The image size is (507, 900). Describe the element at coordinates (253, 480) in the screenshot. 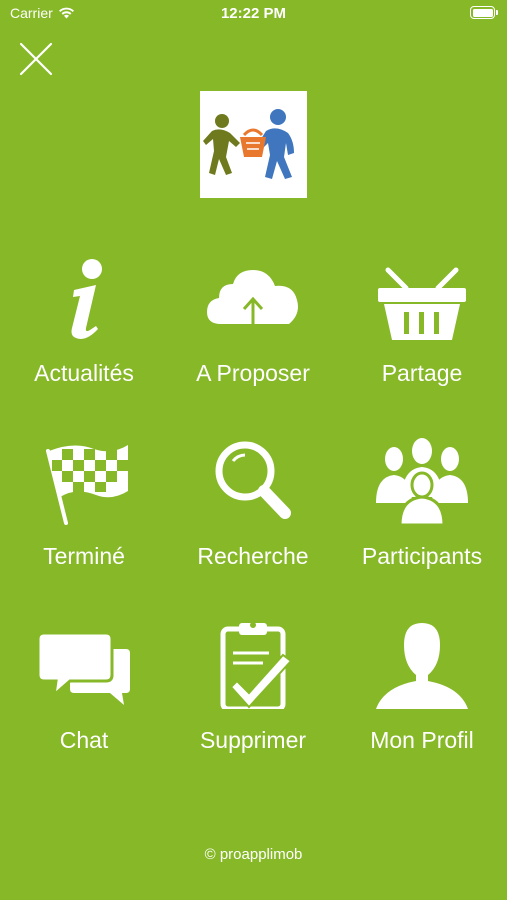

I see `search-icon` at that location.